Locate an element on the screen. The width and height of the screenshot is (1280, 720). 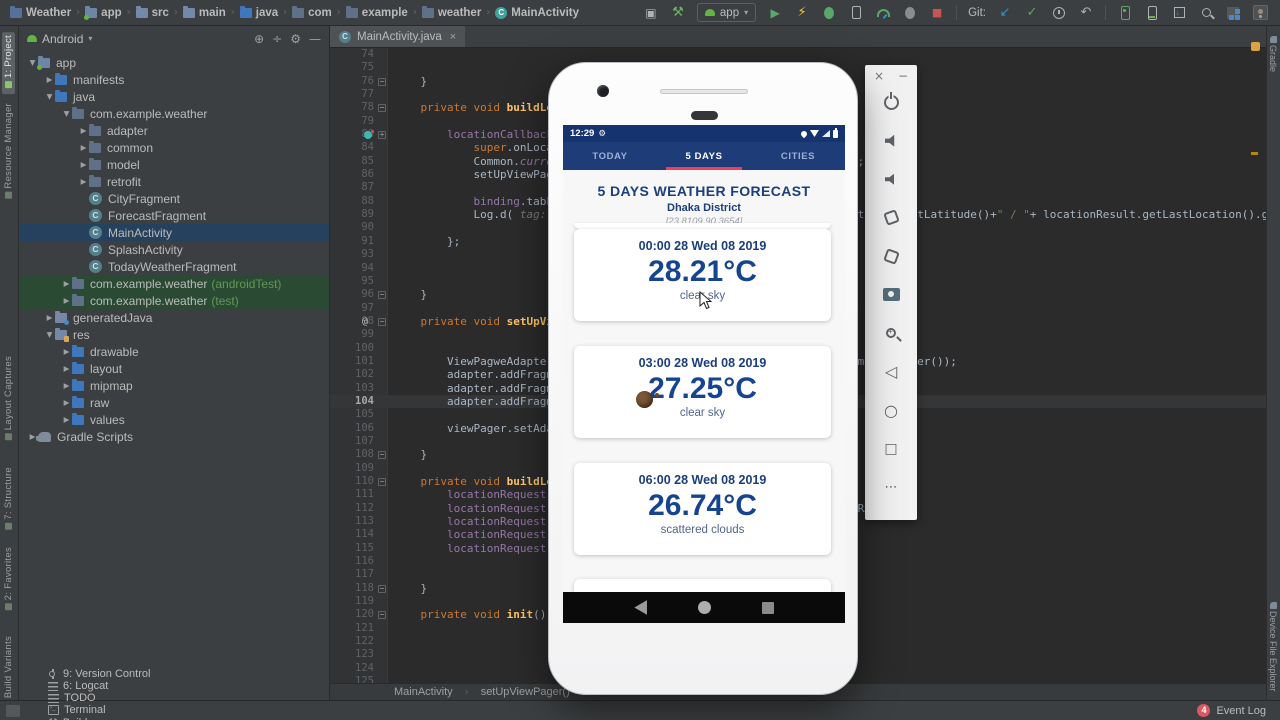
volume-up-button is located at coordinates (891, 141).